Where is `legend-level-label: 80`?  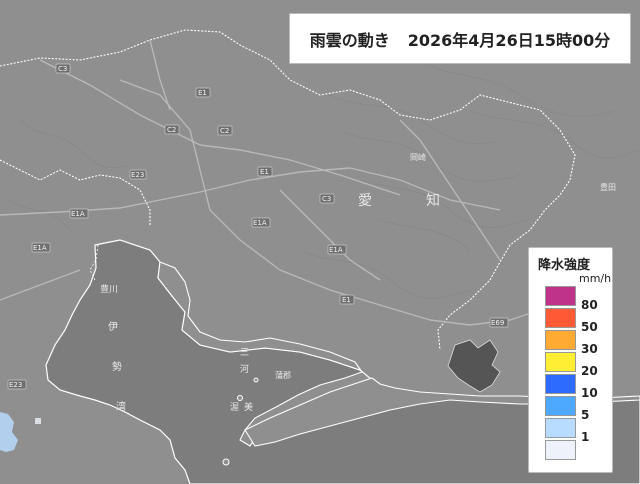 legend-level-label: 80 is located at coordinates (589, 305).